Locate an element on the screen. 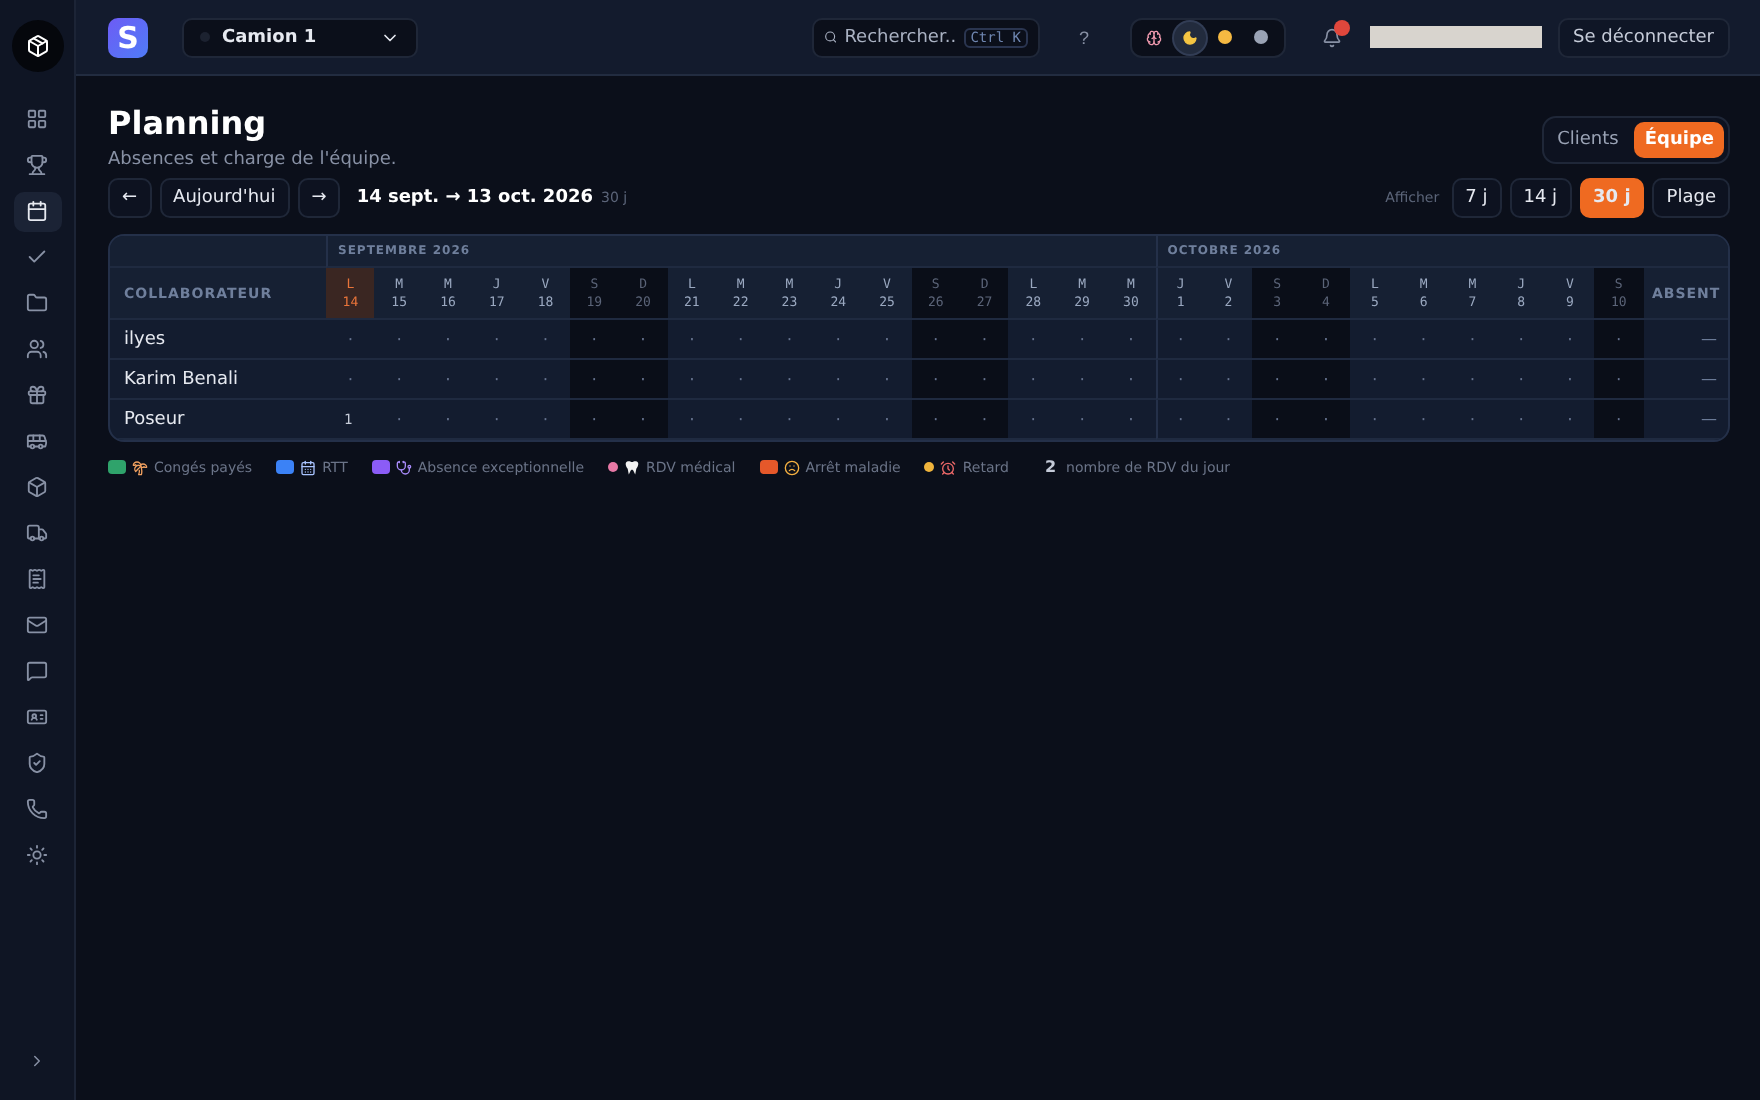  notification-badge is located at coordinates (1341, 27).